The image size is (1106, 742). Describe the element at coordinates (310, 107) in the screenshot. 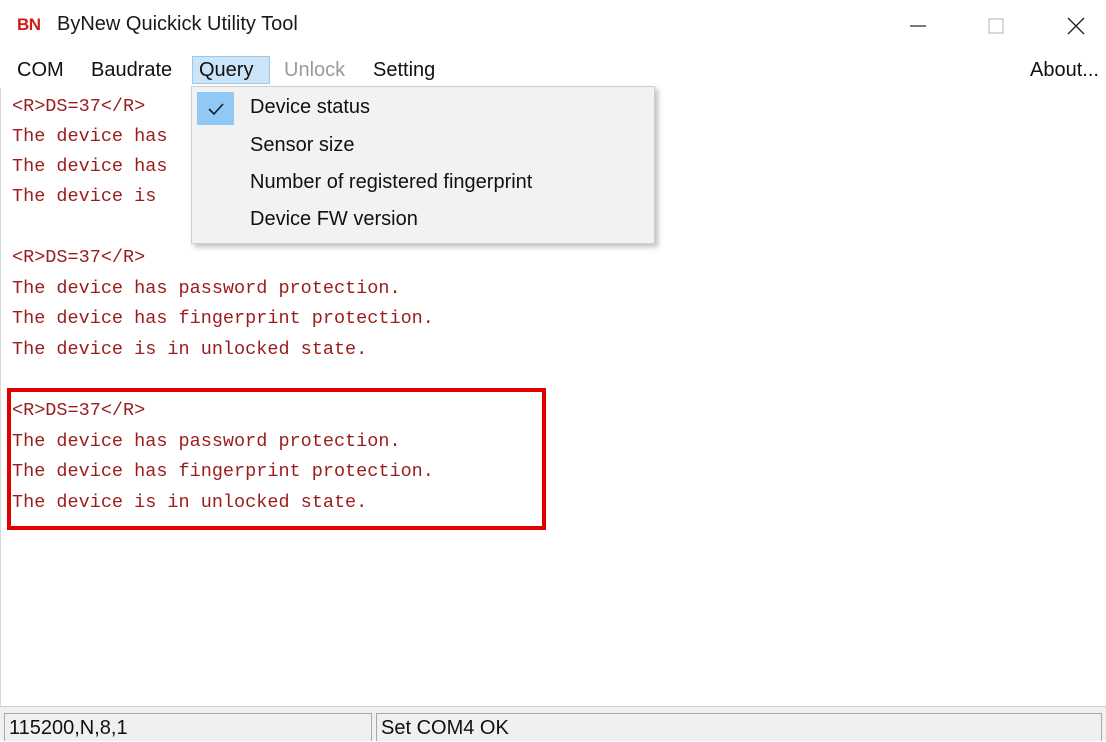

I see `menu-item-label: Device status` at that location.